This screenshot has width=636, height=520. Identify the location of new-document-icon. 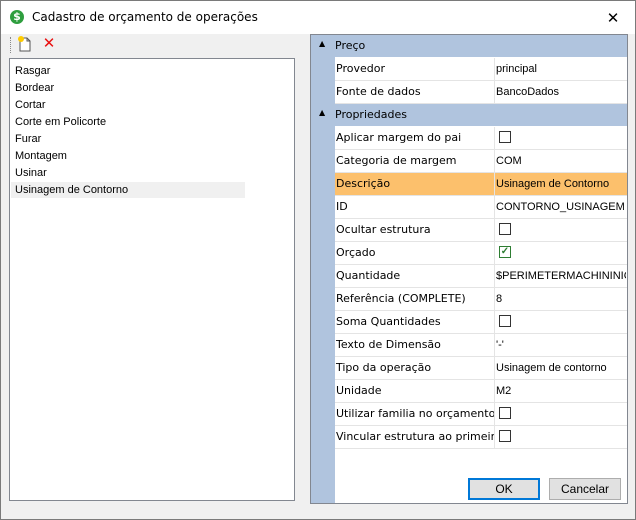
(25, 44).